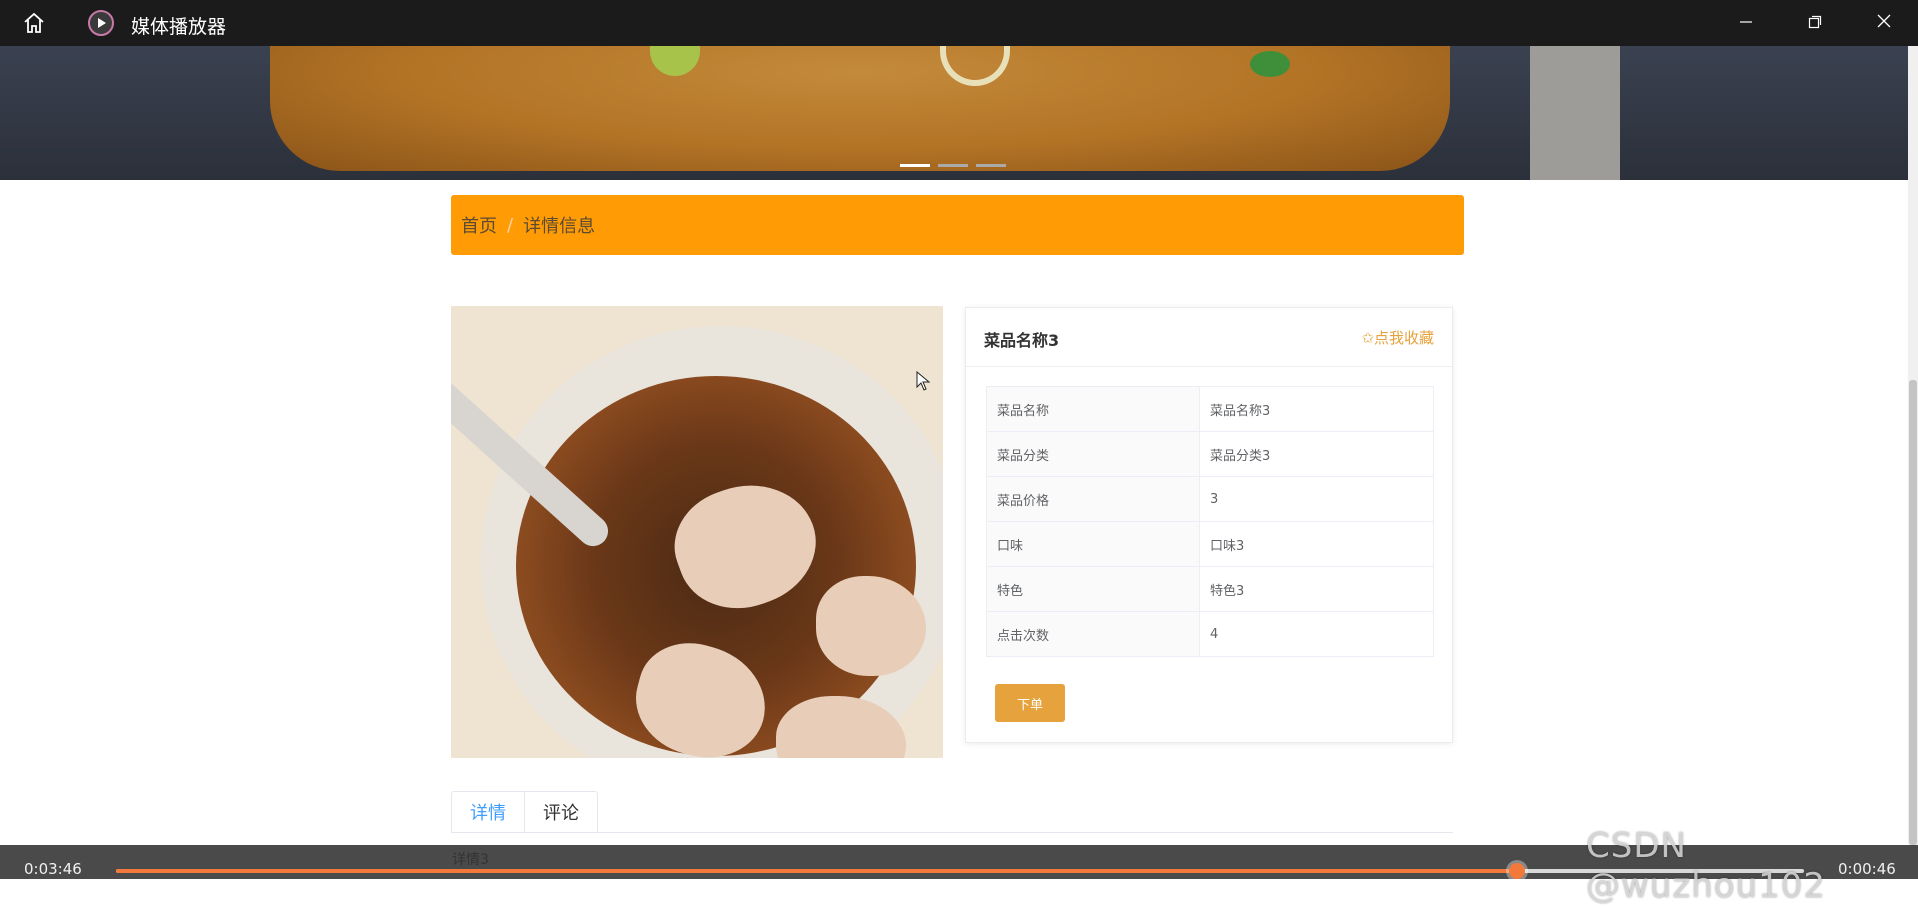 The width and height of the screenshot is (1918, 906). What do you see at coordinates (53, 869) in the screenshot?
I see `current-time: 0:03:46` at bounding box center [53, 869].